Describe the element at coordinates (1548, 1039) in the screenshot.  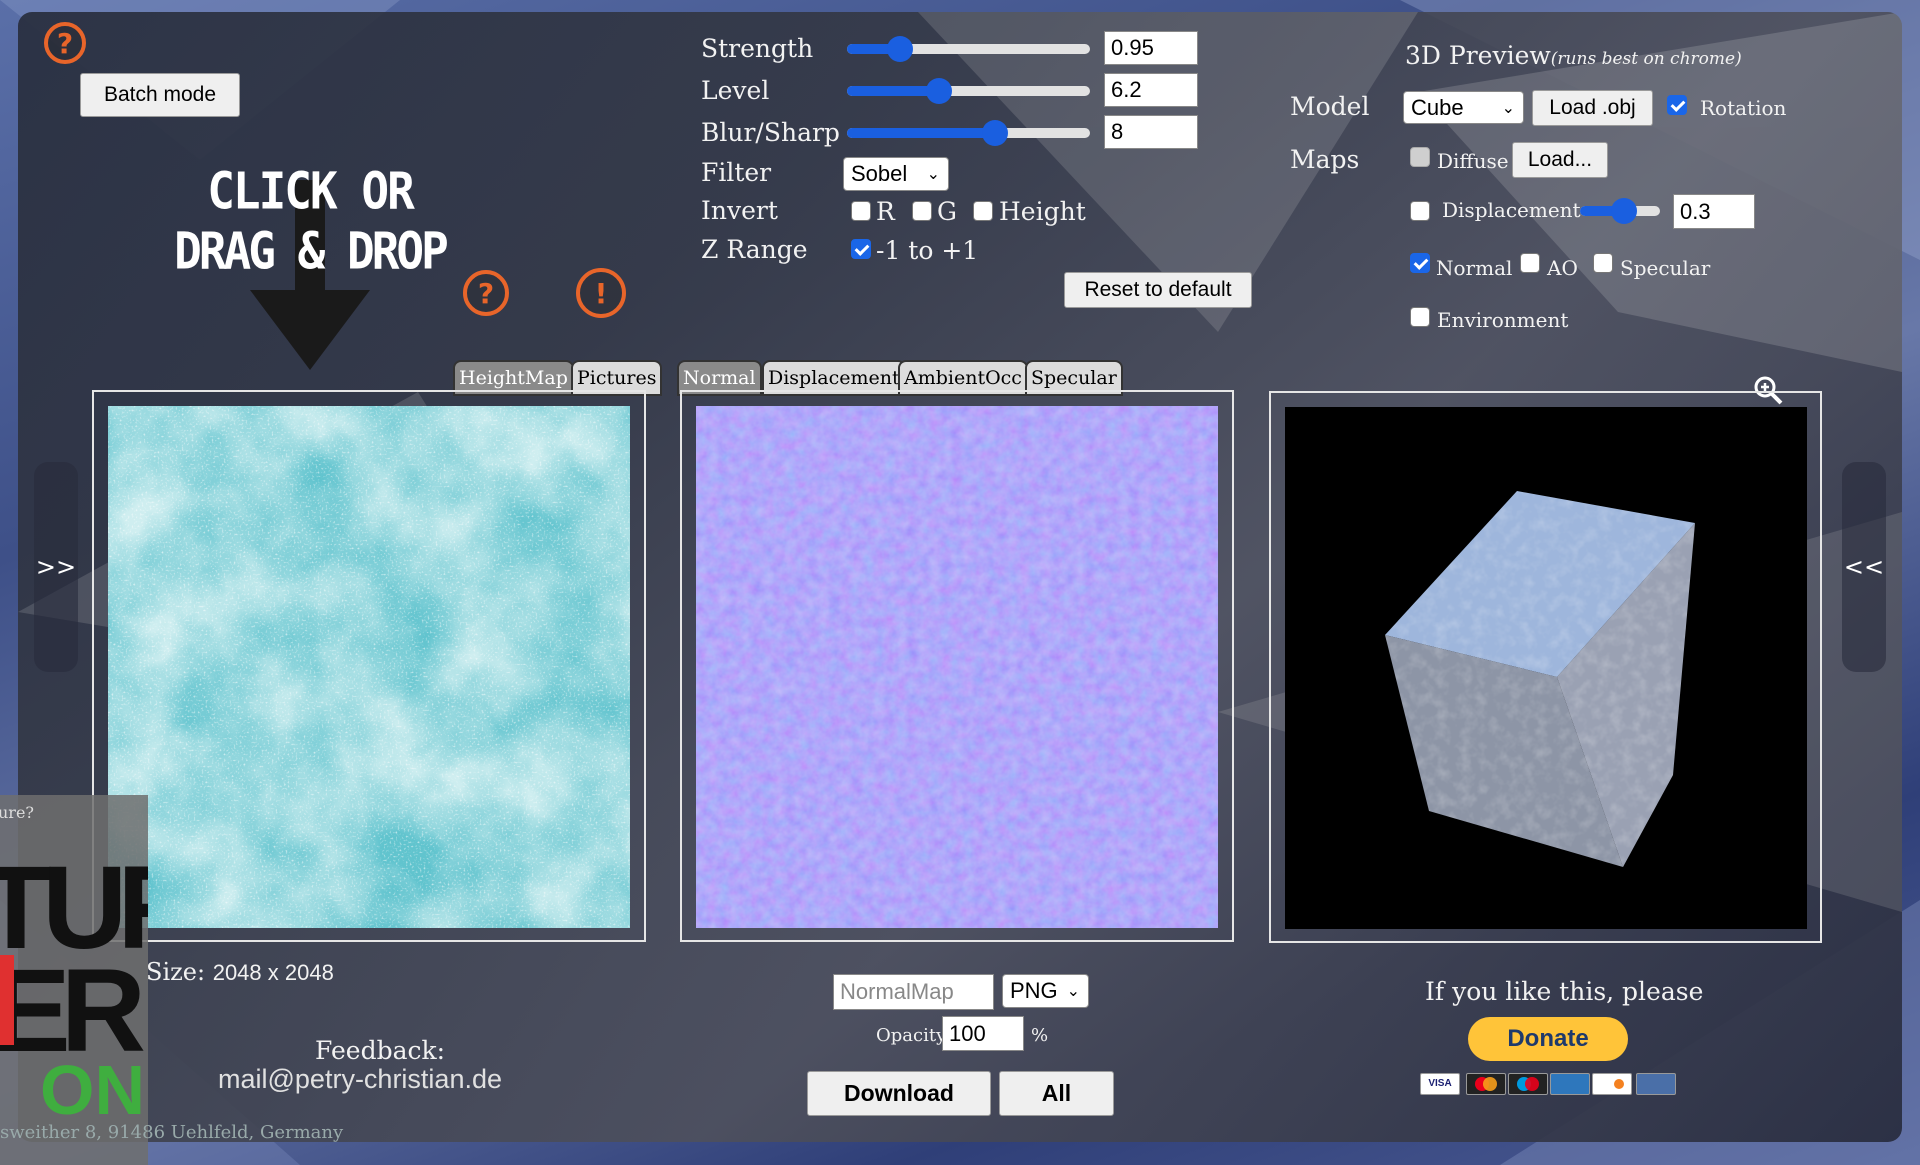
I see `donate-button: Donate` at that location.